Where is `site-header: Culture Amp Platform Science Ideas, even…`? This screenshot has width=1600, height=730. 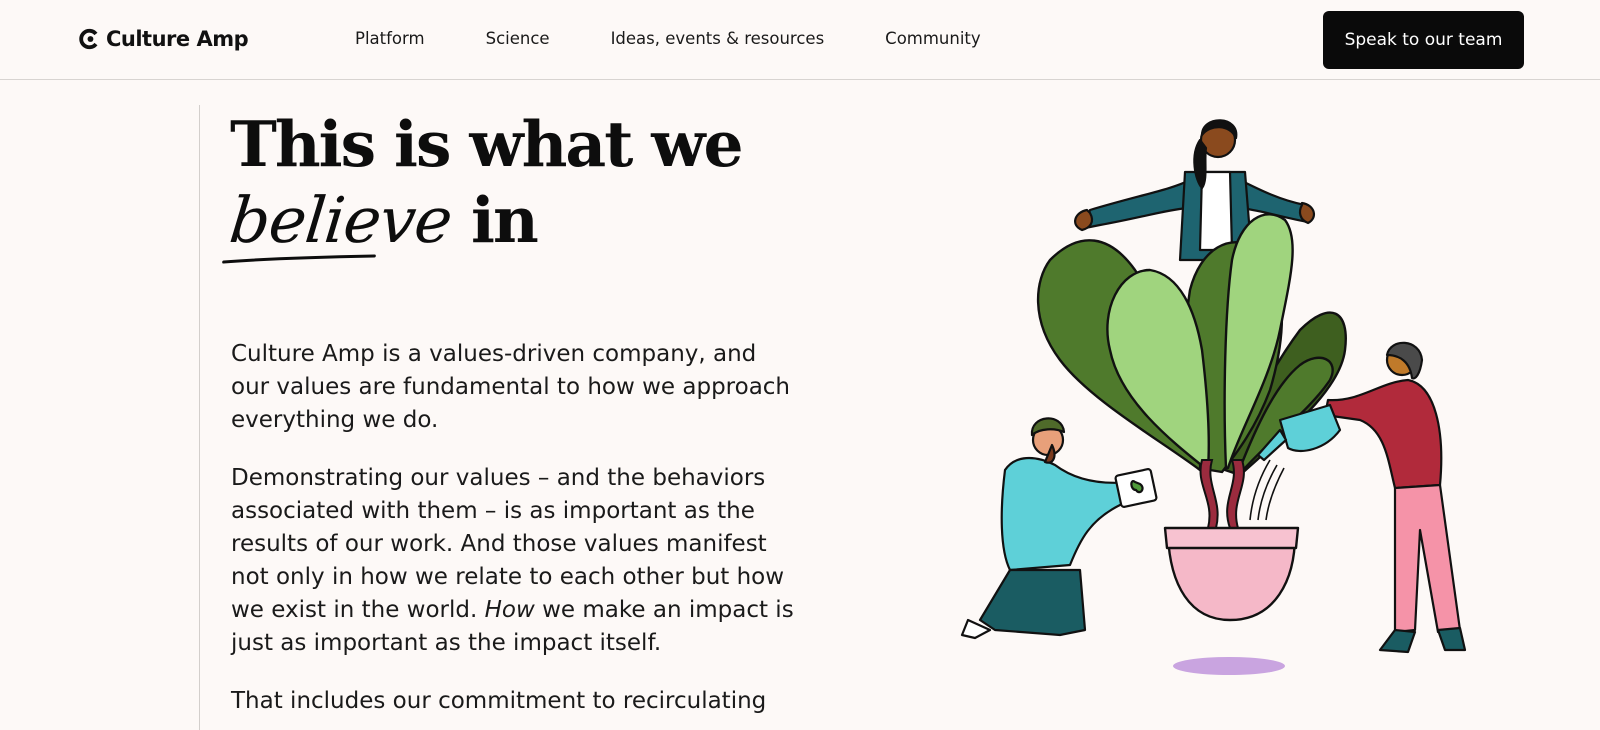 site-header: Culture Amp Platform Science Ideas, even… is located at coordinates (800, 40).